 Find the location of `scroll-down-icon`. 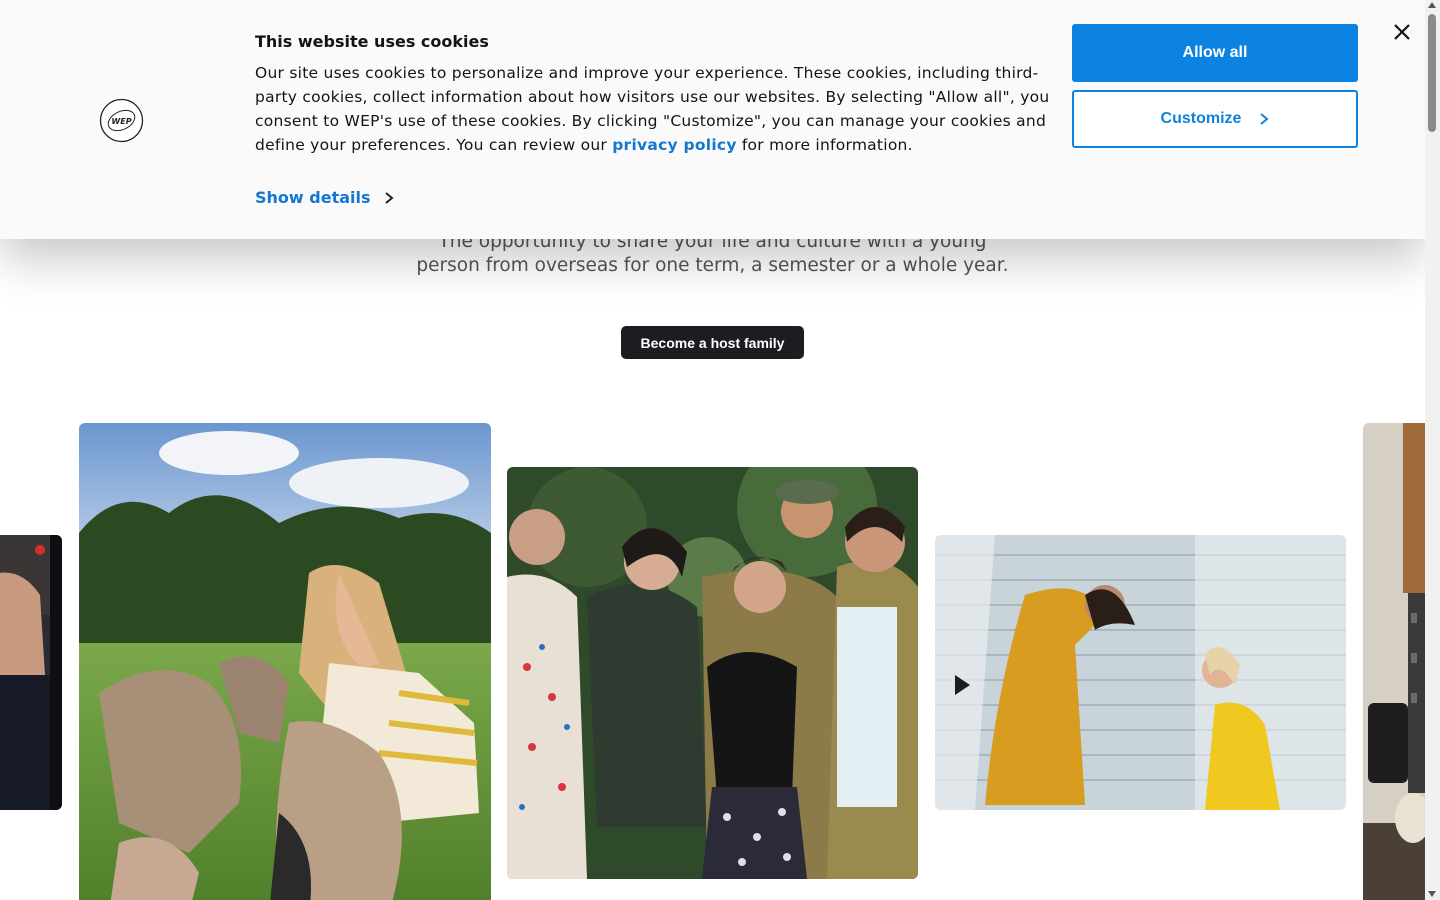

scroll-down-icon is located at coordinates (1432, 894).